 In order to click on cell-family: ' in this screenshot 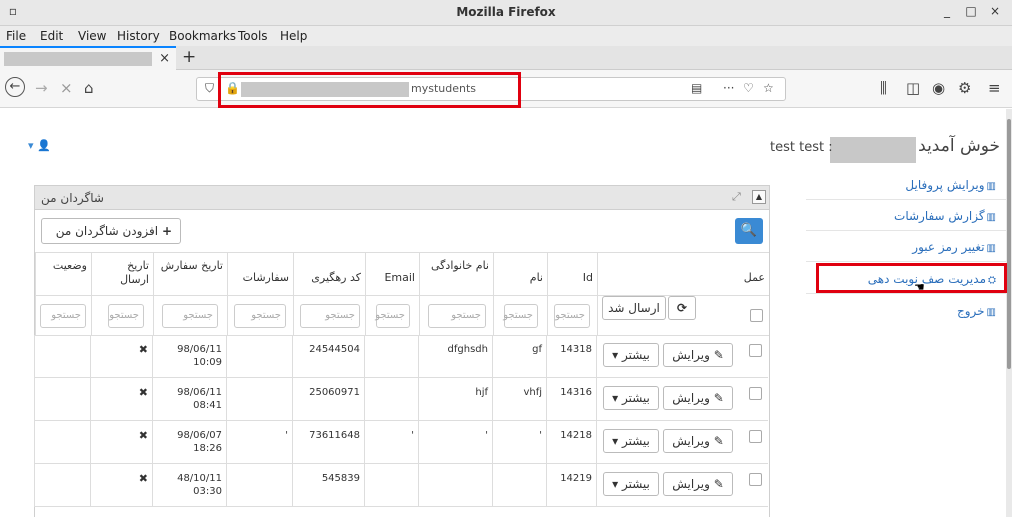, I will do `click(455, 442)`.